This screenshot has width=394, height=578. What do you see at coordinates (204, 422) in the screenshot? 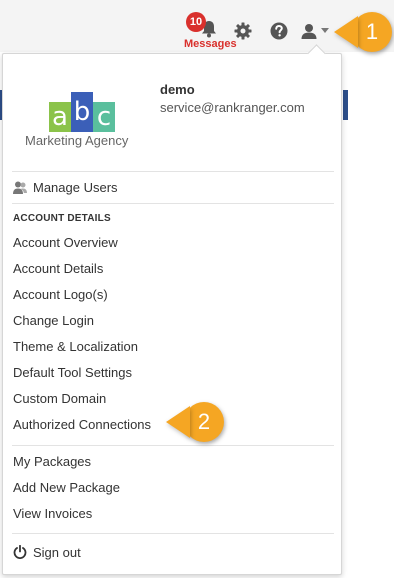
I see `callout-number: 2` at bounding box center [204, 422].